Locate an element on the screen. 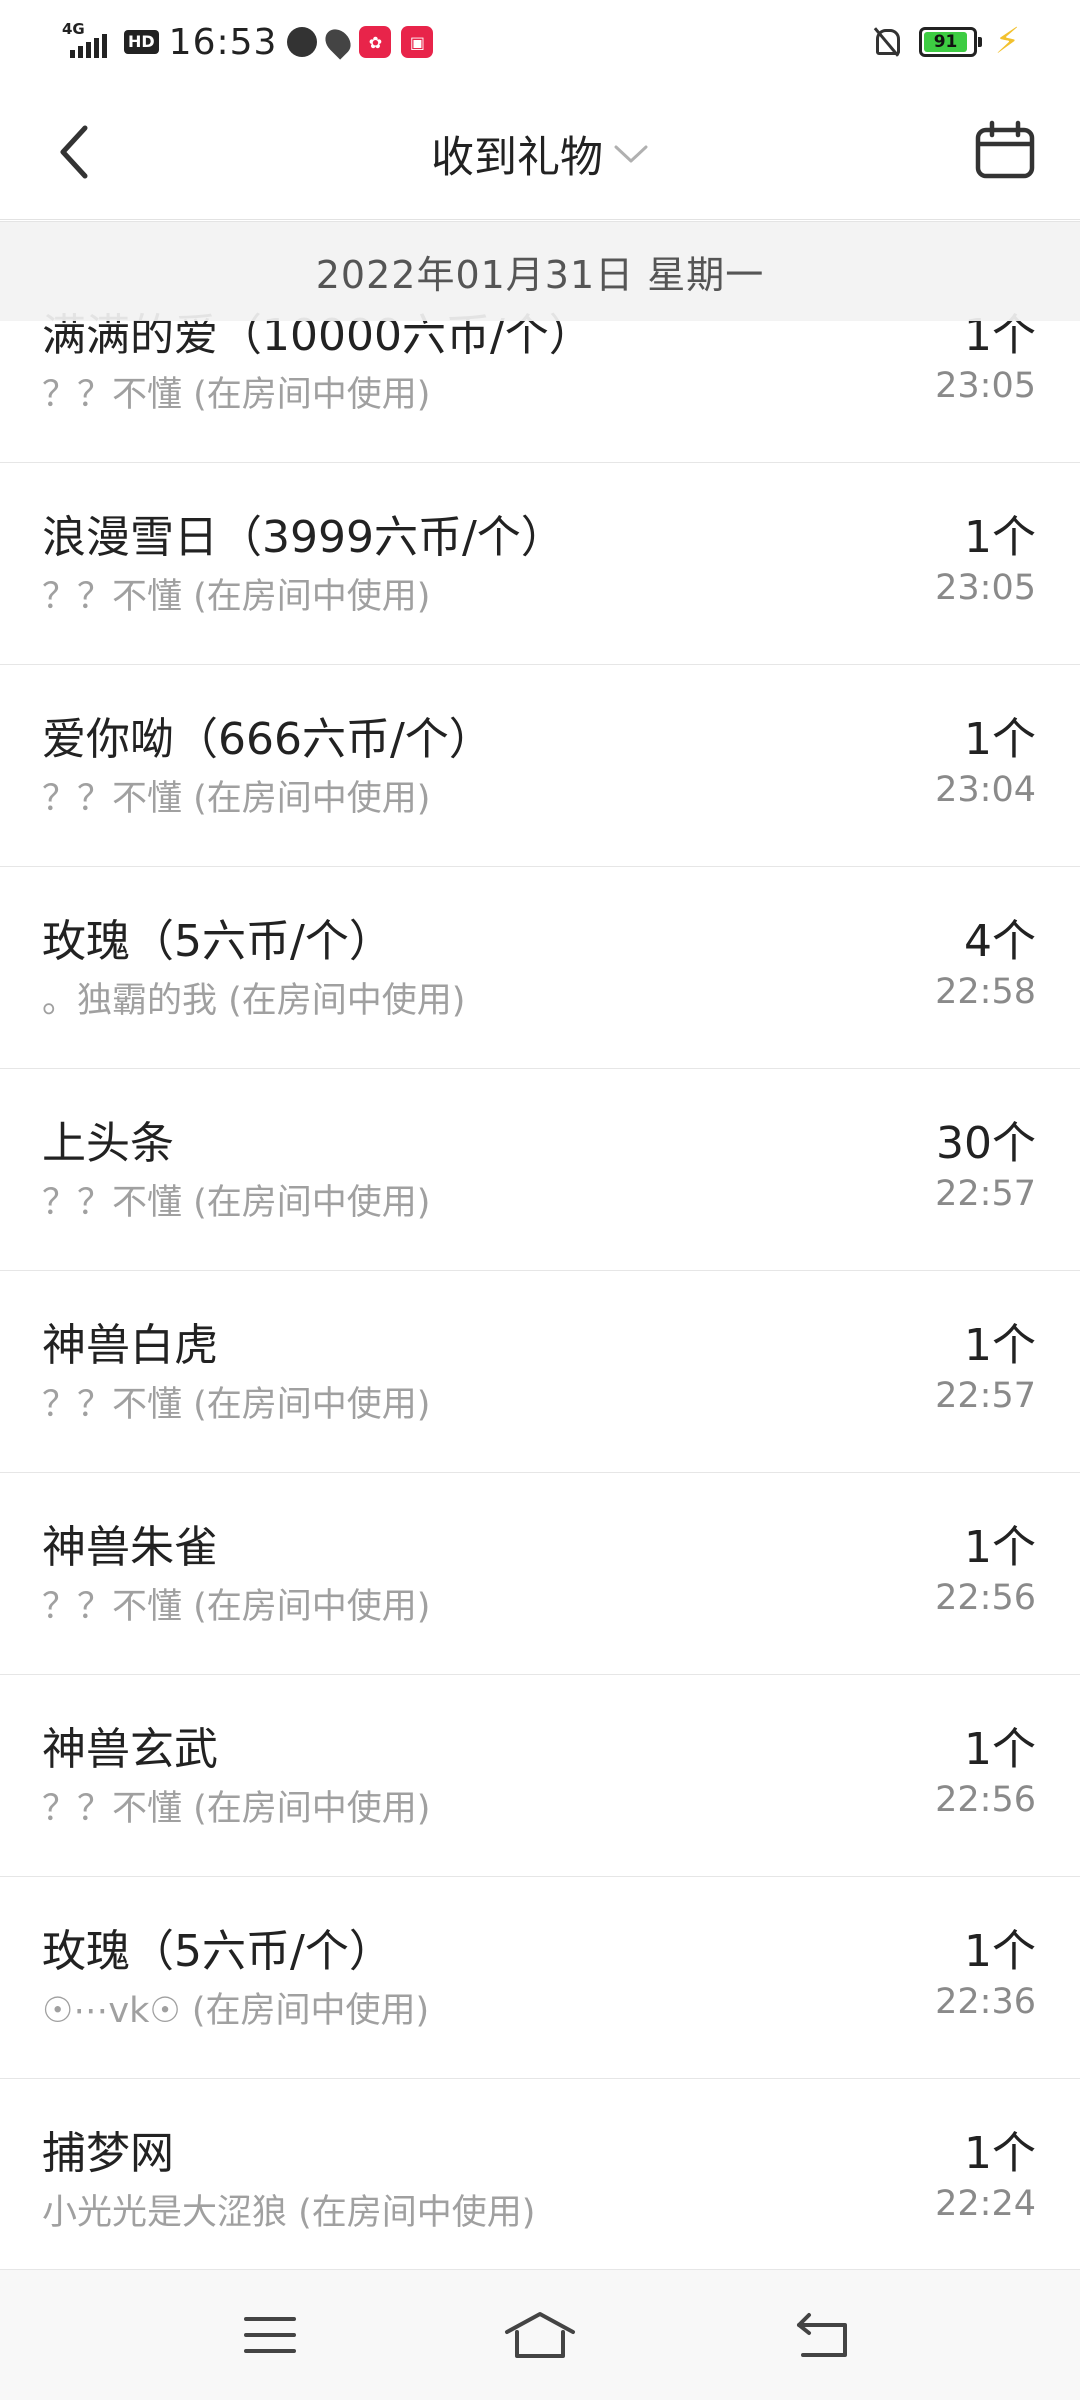 The height and width of the screenshot is (2400, 1080). gift-row: 浪漫雪日（3999六币/个） ？？不懂 (在房间中使用) 1个 23:05 is located at coordinates (540, 564).